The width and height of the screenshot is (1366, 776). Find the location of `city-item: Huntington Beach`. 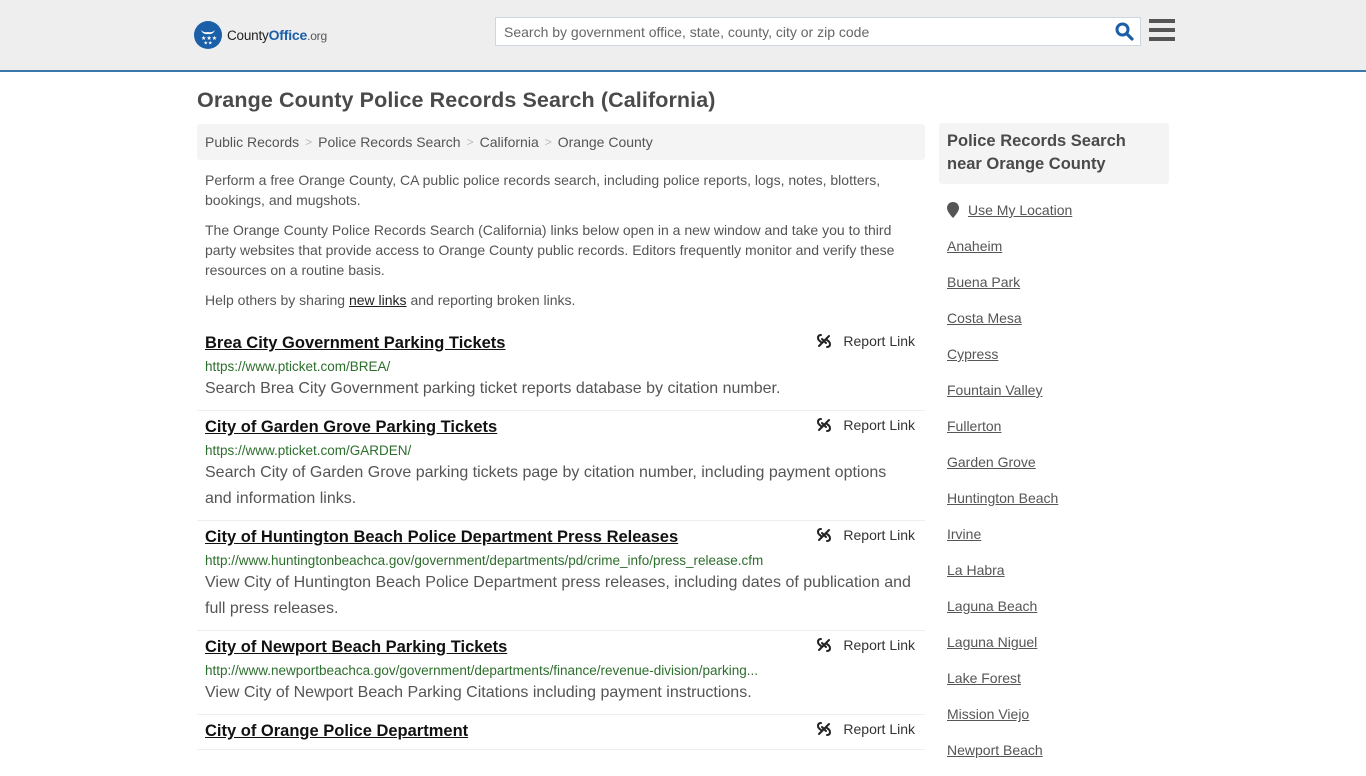

city-item: Huntington Beach is located at coordinates (1057, 506).